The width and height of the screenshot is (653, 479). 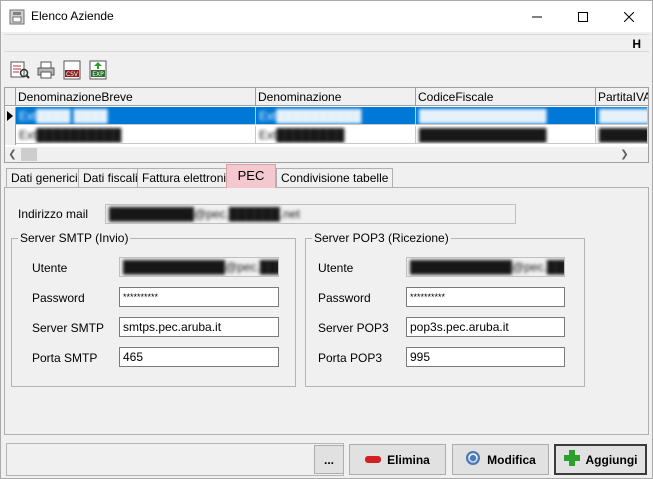 I want to click on pop3-user-field: ████████████@pec.██████, so click(x=485, y=267).